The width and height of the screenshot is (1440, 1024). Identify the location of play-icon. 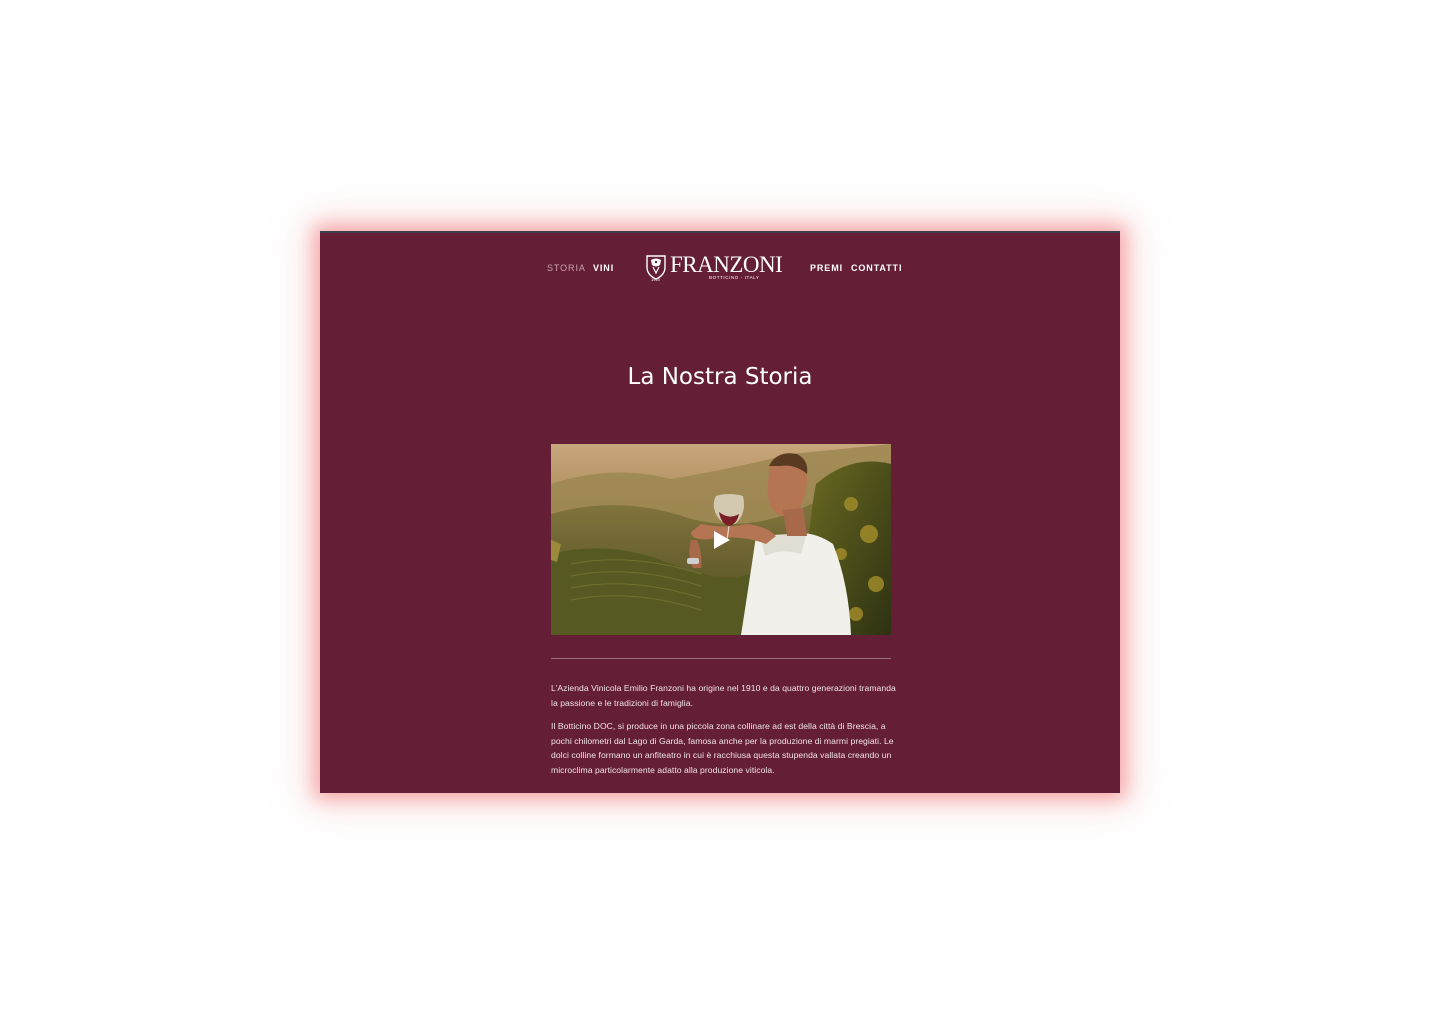
(722, 540).